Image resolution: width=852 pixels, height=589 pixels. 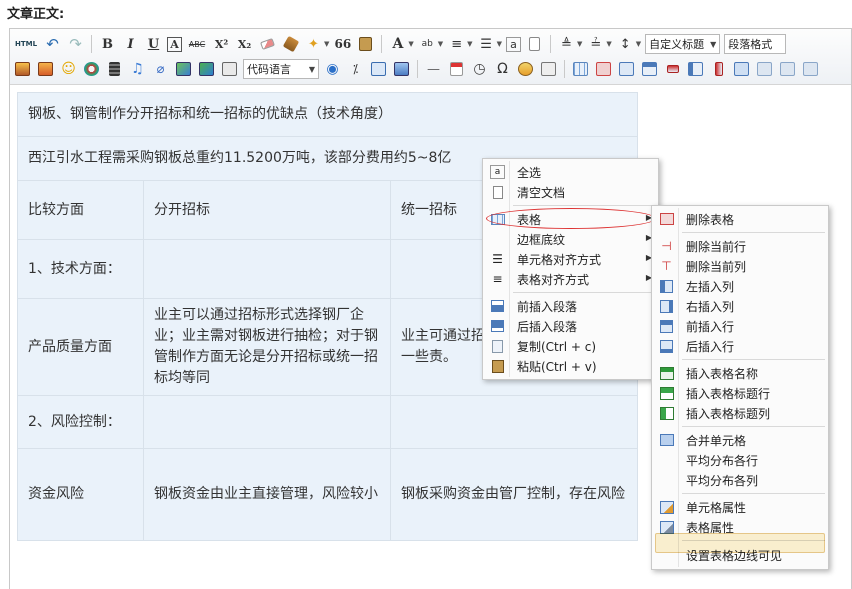 What do you see at coordinates (342, 44) in the screenshot?
I see `blockquote-button: 66` at bounding box center [342, 44].